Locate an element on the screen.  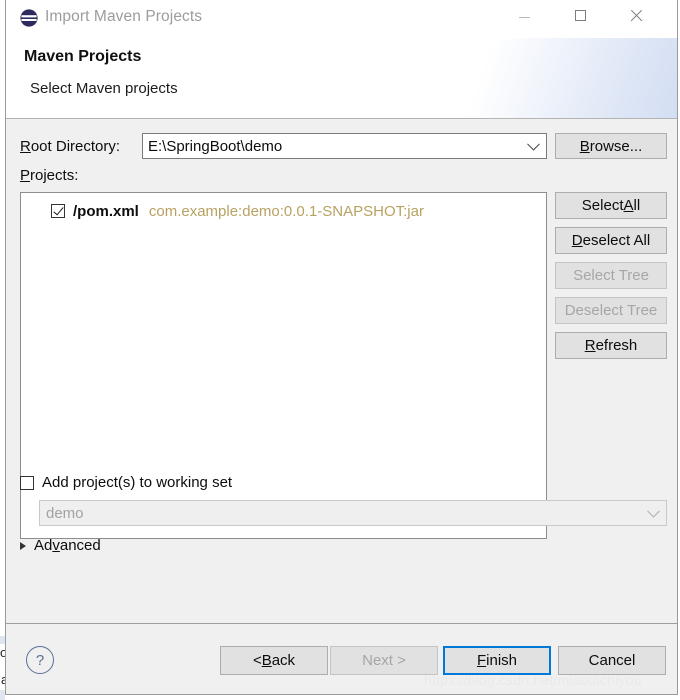
maximize-button is located at coordinates (580, 15).